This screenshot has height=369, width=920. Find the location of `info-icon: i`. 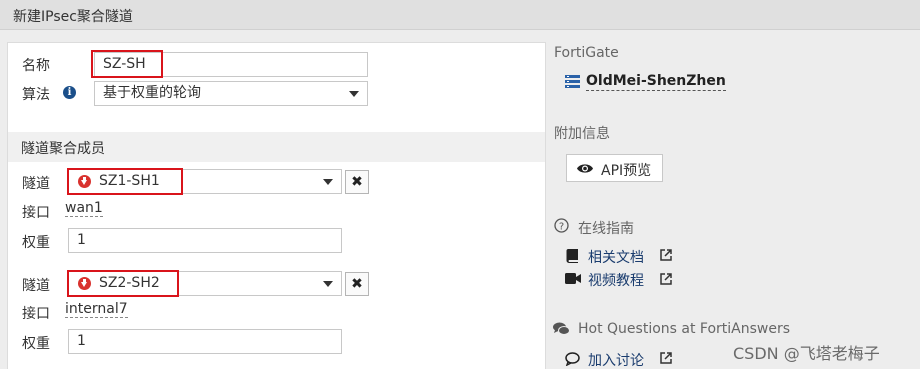

info-icon: i is located at coordinates (69, 92).